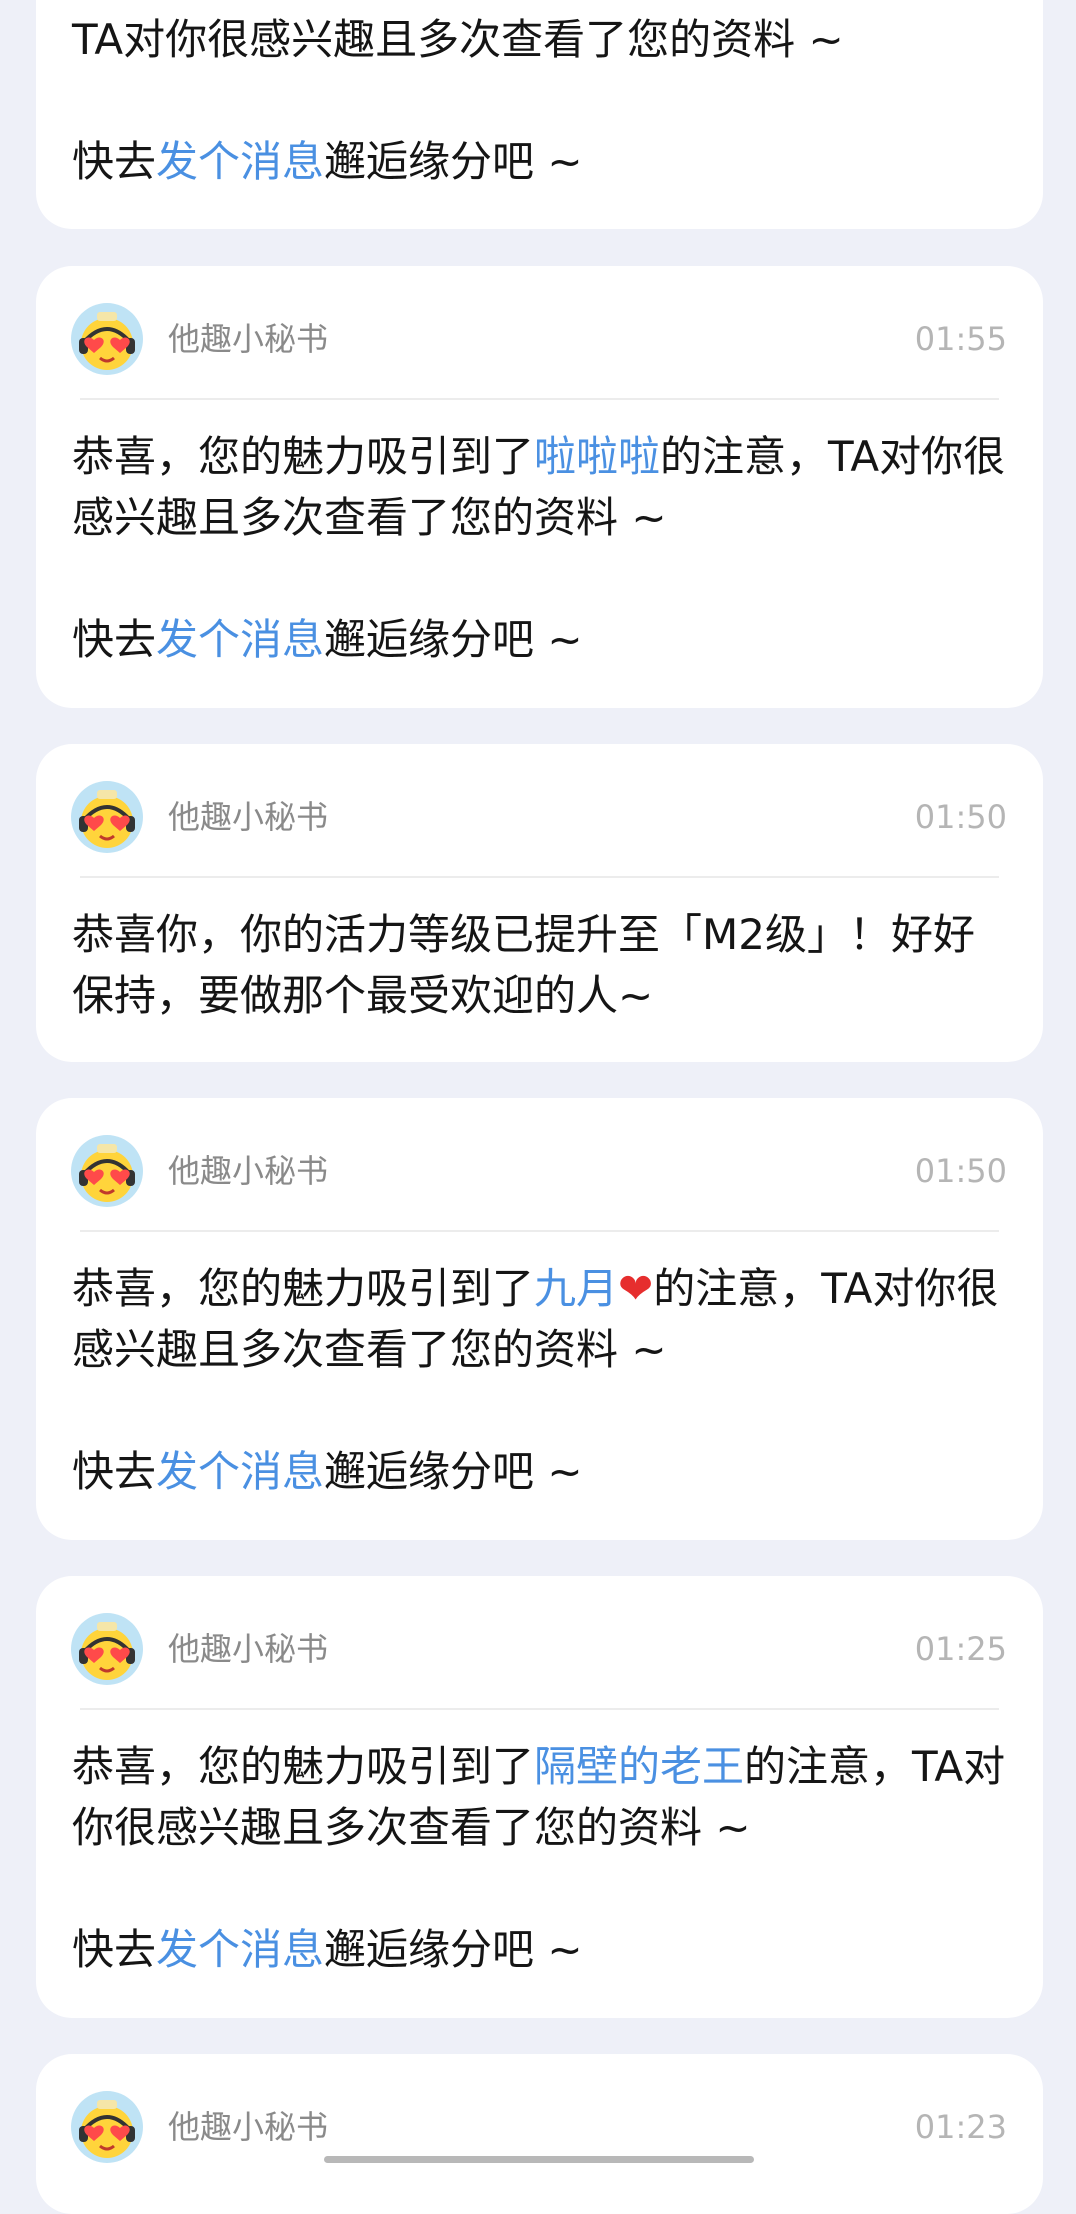 The width and height of the screenshot is (1076, 2214). What do you see at coordinates (539, 1649) in the screenshot?
I see `message-header: 他趣小秘书 01:25` at bounding box center [539, 1649].